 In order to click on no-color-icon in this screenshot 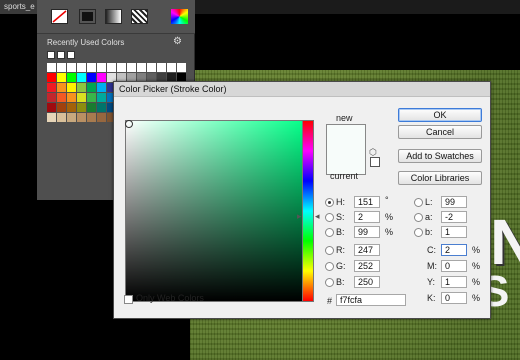, I will do `click(59, 16)`.